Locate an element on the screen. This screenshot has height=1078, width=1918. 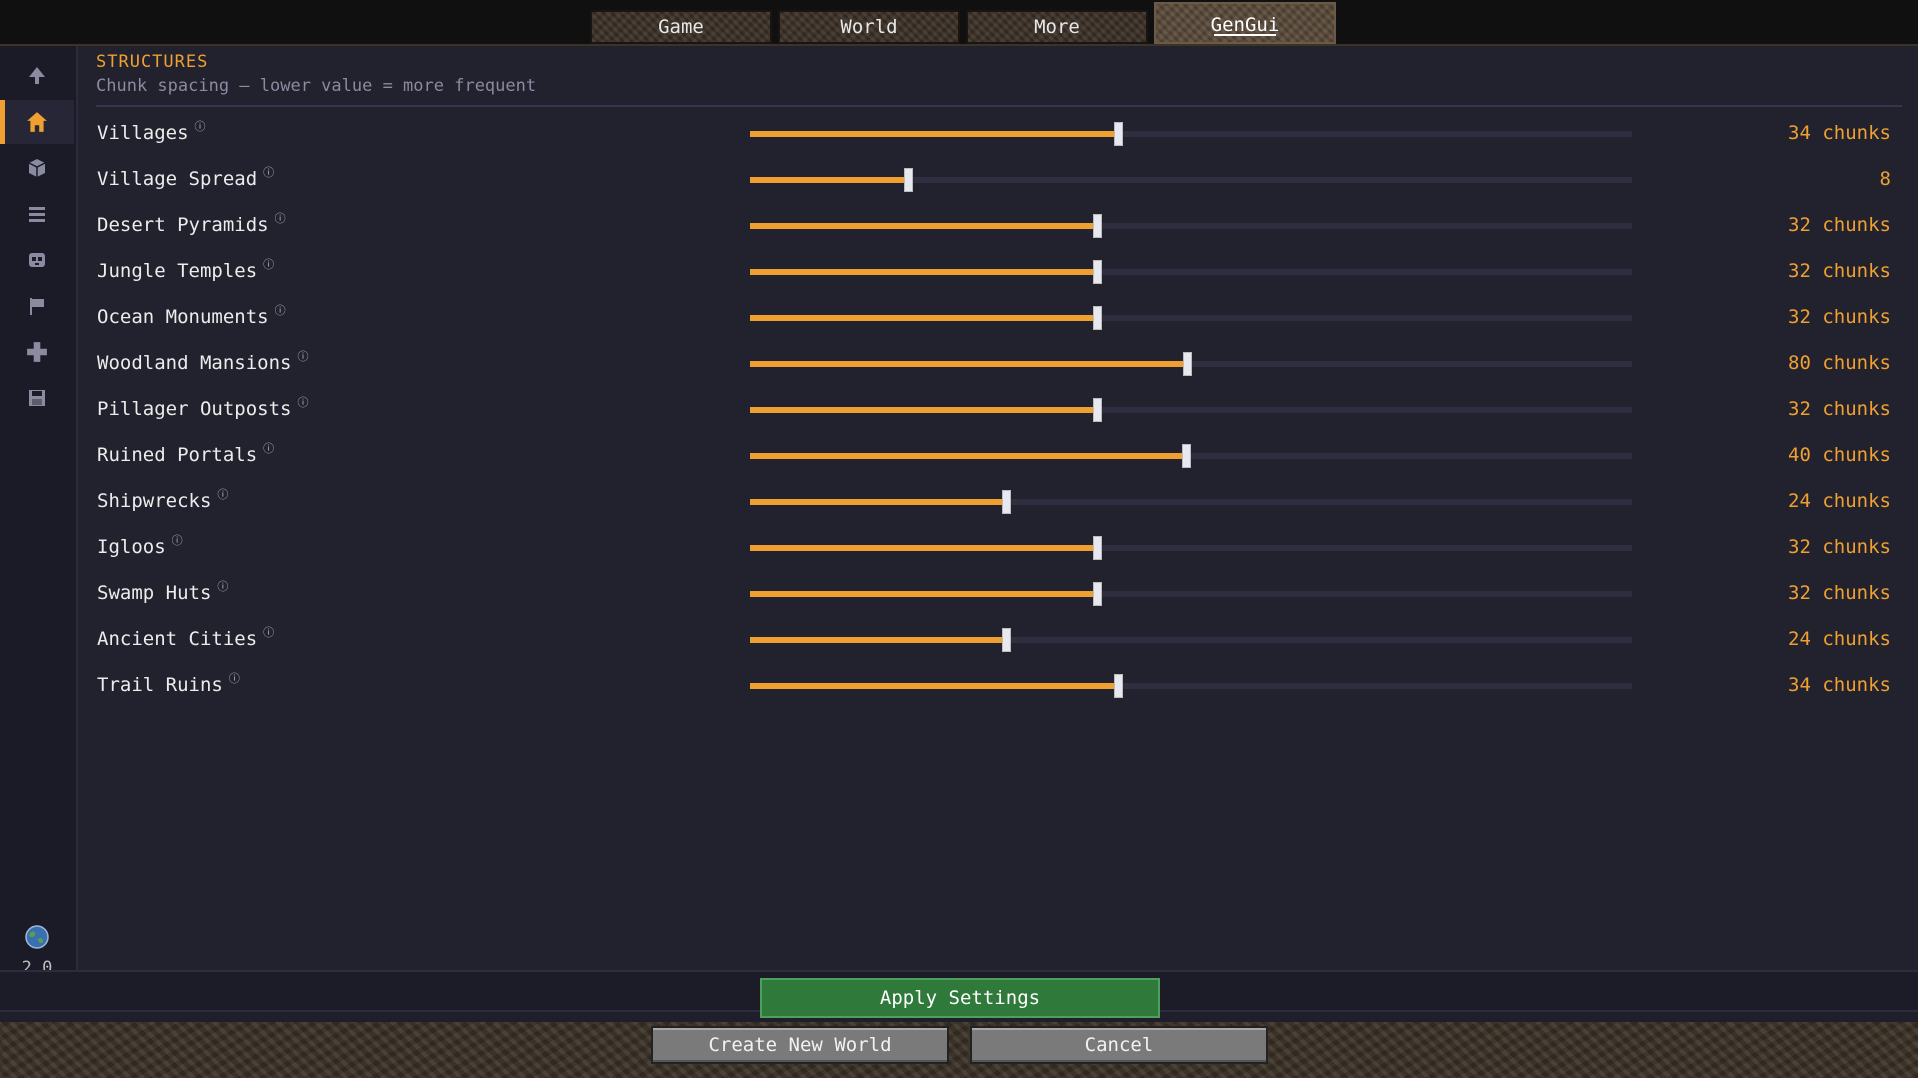
setting-row: Pillager Outposts ⓘ 32 chunks is located at coordinates (998, 409).